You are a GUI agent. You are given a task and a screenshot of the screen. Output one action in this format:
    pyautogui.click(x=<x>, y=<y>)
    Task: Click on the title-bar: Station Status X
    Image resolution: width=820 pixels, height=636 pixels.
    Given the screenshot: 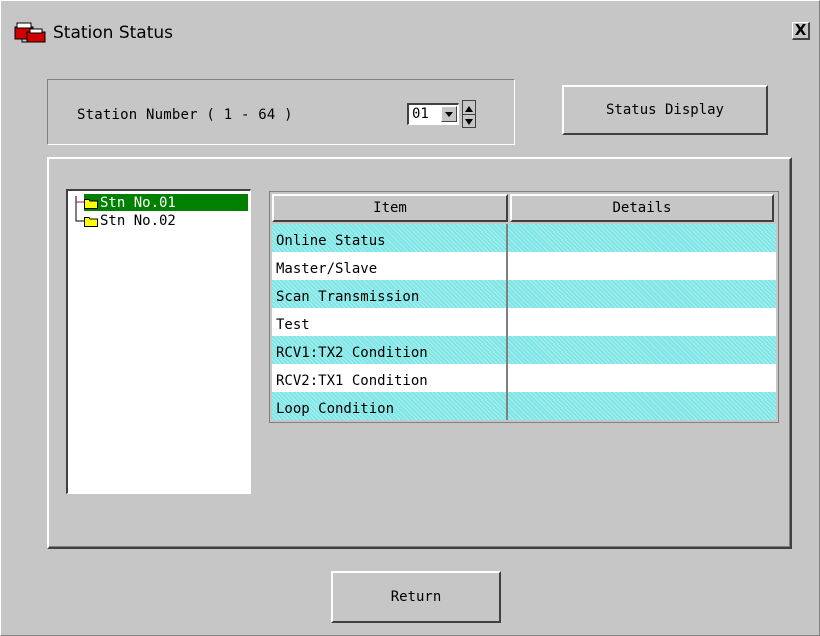 What is the action you would take?
    pyautogui.click(x=410, y=23)
    